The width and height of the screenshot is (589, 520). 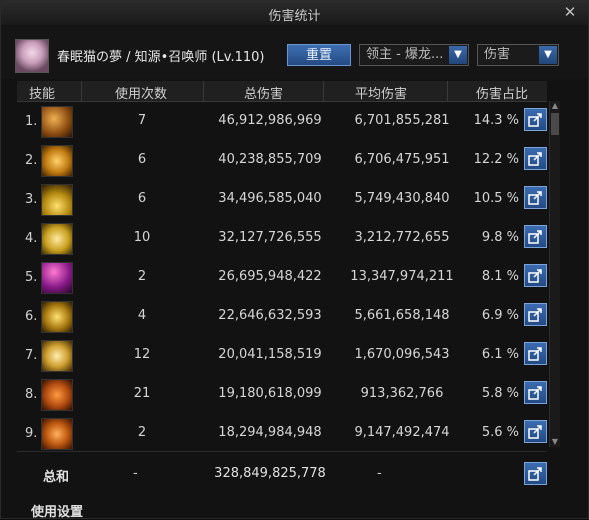 I want to click on table-header: 技能 使用次数 总伤害 平均伤害 伤害占比, so click(x=282, y=91).